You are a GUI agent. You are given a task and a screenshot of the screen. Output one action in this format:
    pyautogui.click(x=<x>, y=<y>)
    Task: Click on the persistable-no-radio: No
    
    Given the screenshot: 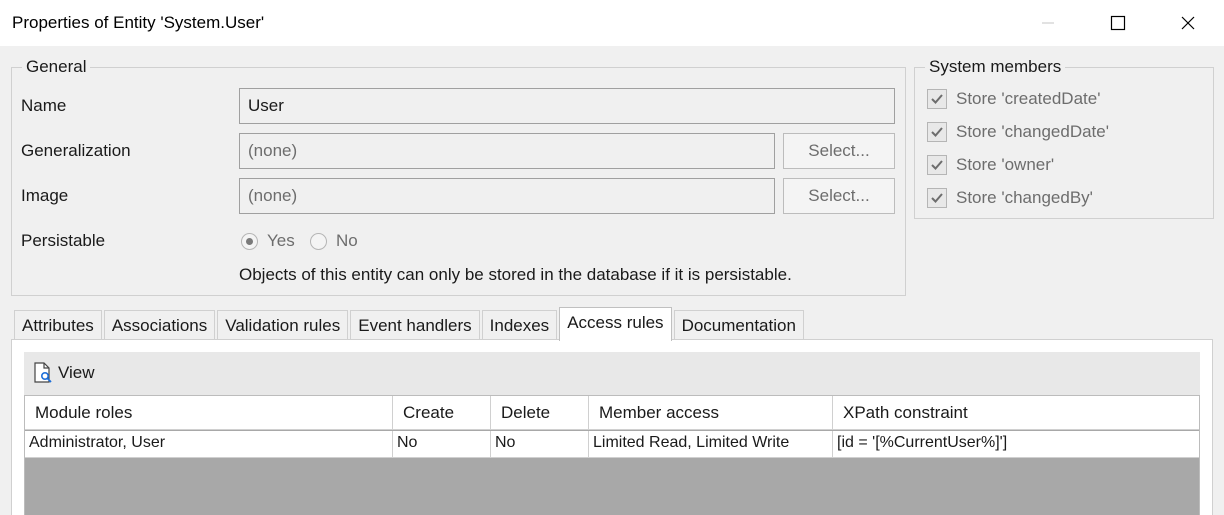 What is the action you would take?
    pyautogui.click(x=334, y=241)
    